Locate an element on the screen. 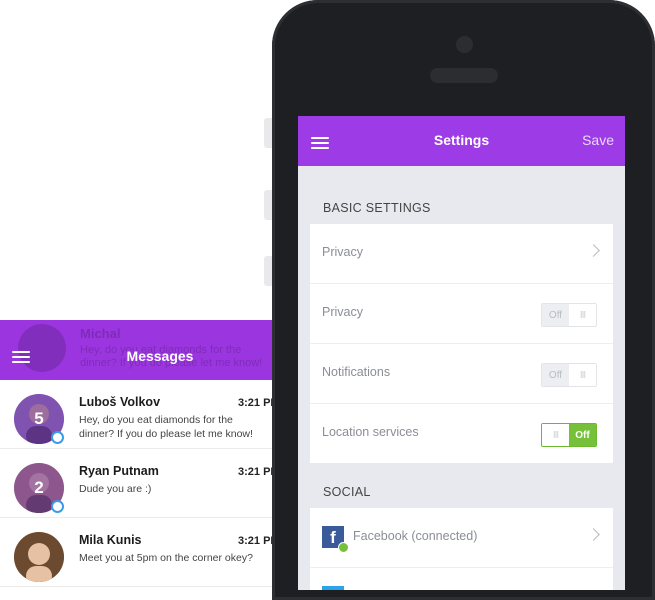 Image resolution: width=655 pixels, height=600 pixels. section-title-basic: BASIC SETTINGS is located at coordinates (377, 208).